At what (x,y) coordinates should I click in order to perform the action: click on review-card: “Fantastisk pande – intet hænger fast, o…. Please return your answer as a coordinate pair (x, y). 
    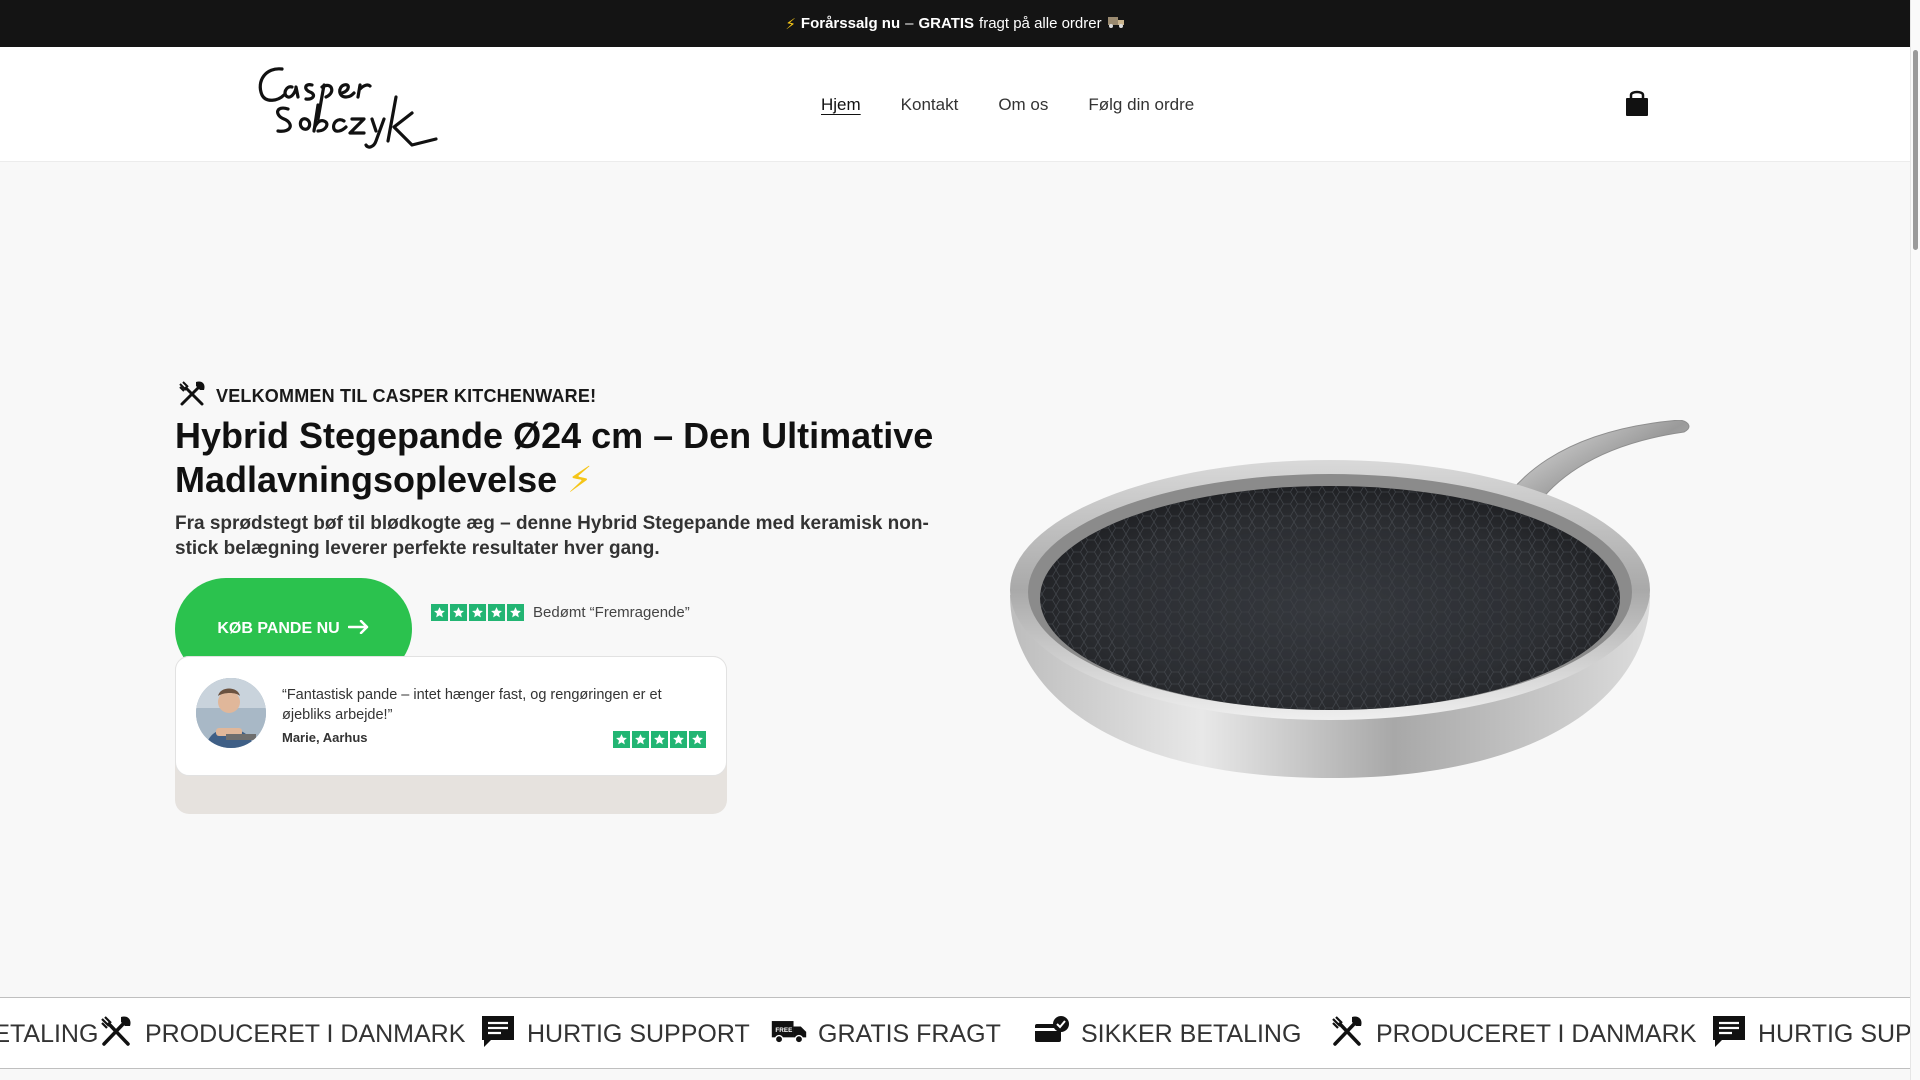
    Looking at the image, I should click on (451, 716).